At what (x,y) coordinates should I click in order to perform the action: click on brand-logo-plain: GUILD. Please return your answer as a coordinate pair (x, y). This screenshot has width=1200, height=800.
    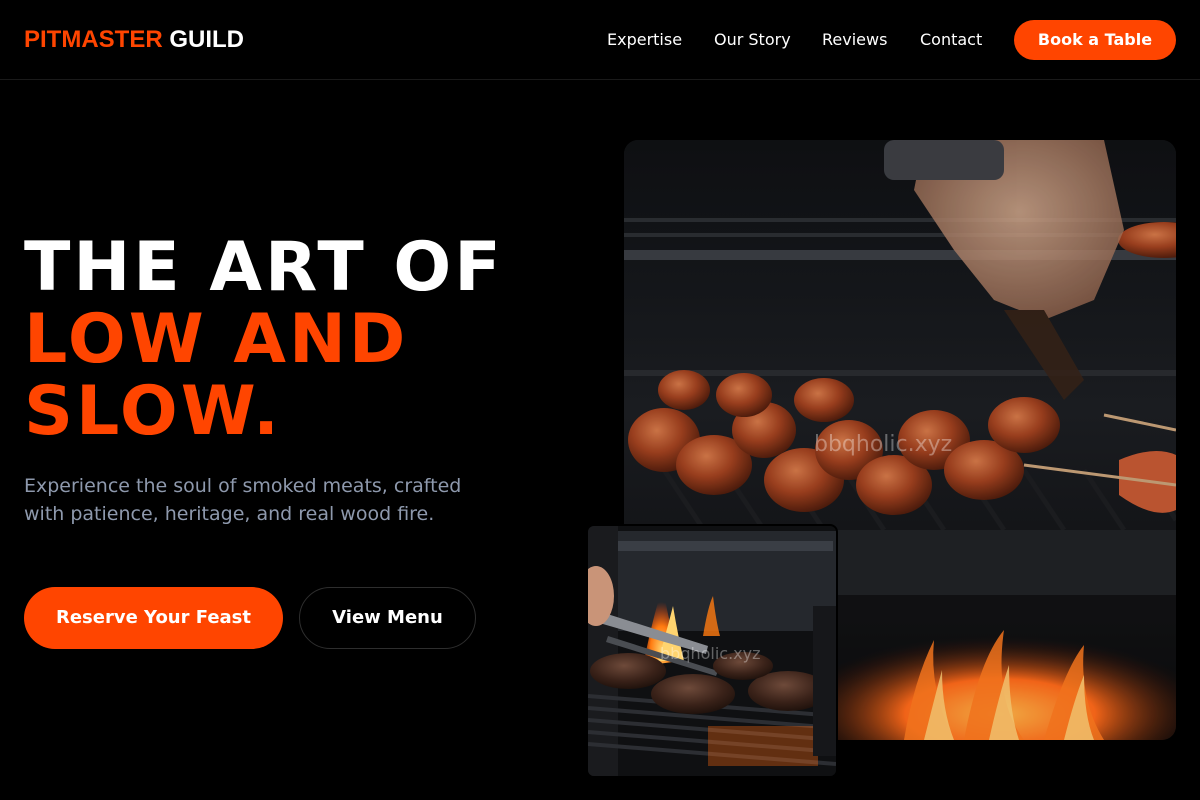
    Looking at the image, I should click on (207, 39).